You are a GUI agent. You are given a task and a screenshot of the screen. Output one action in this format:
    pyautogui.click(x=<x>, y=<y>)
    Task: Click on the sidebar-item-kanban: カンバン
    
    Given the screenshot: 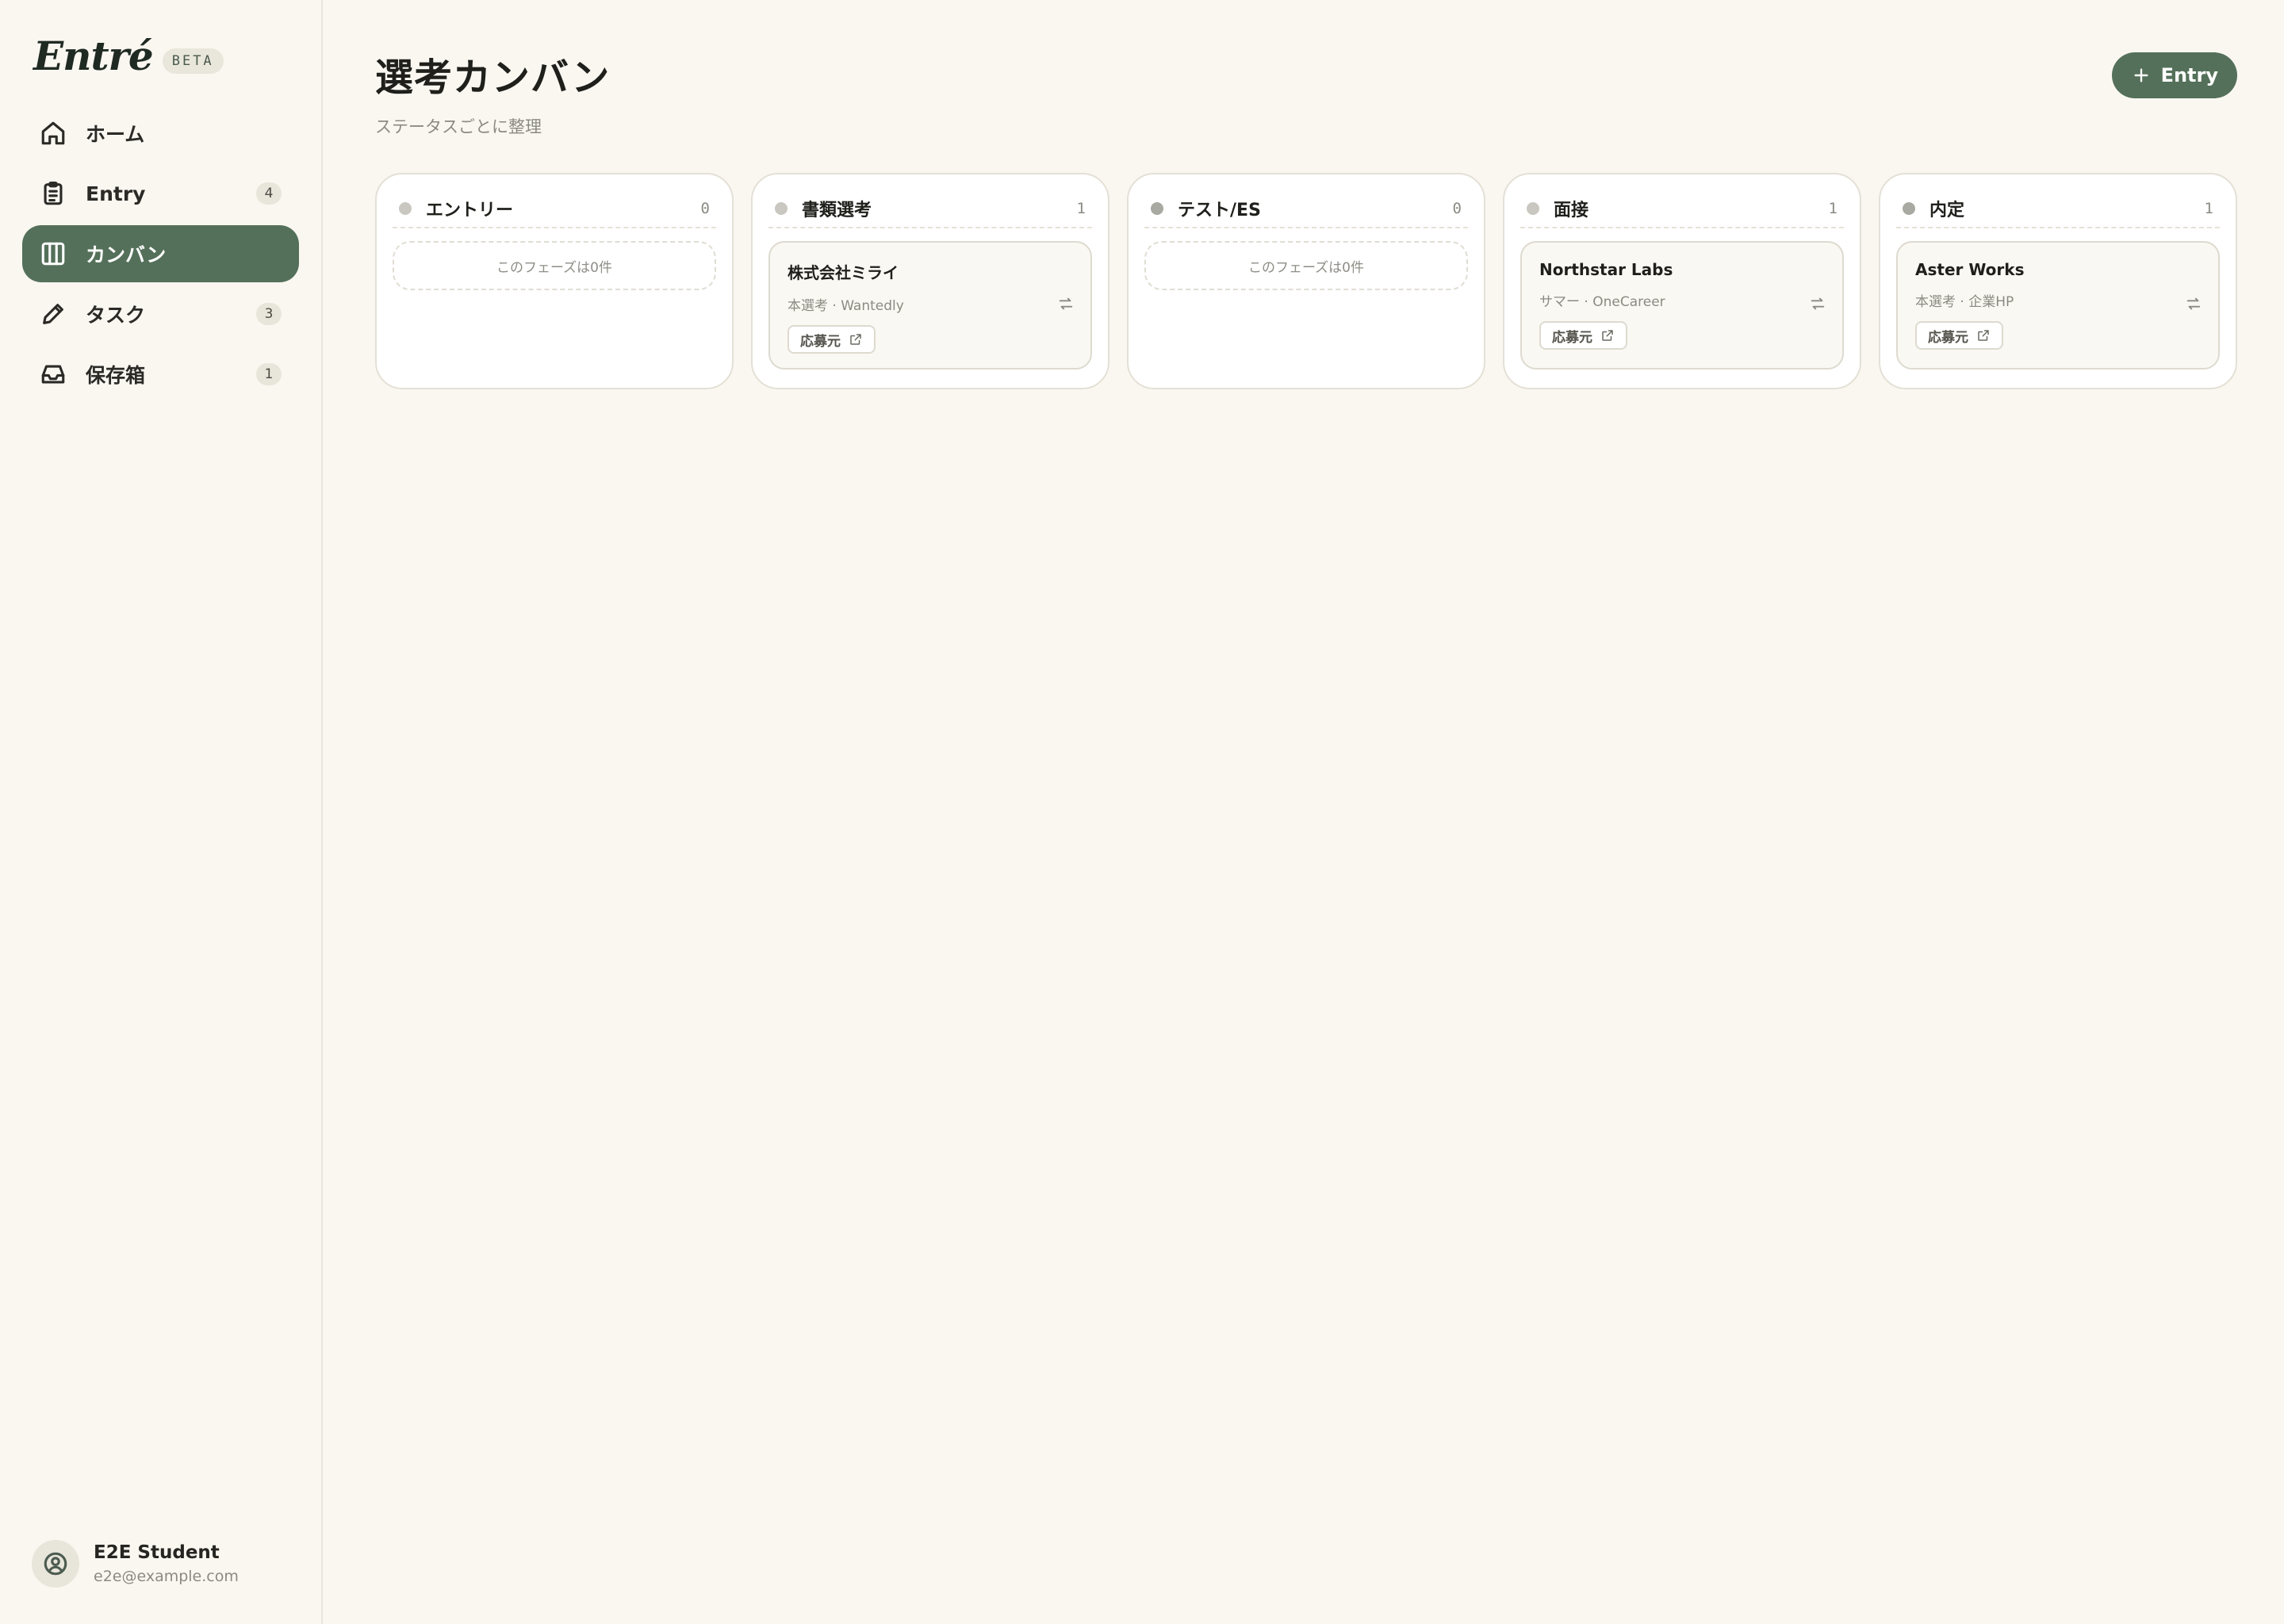 What is the action you would take?
    pyautogui.click(x=160, y=253)
    